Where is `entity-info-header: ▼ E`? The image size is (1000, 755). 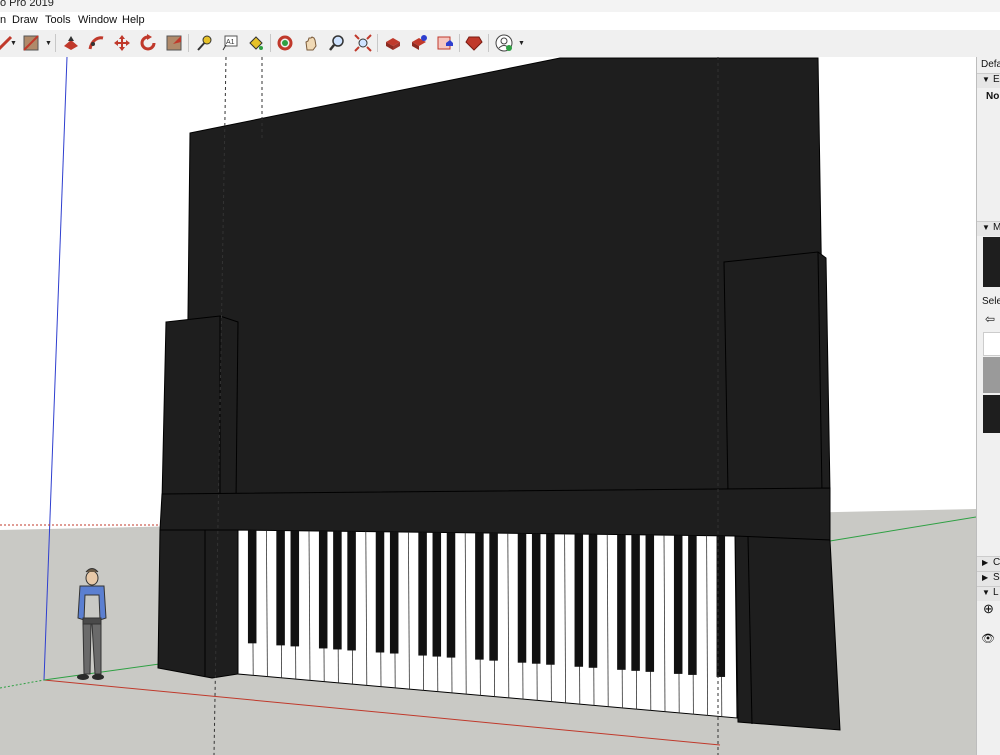 entity-info-header: ▼ E is located at coordinates (988, 80).